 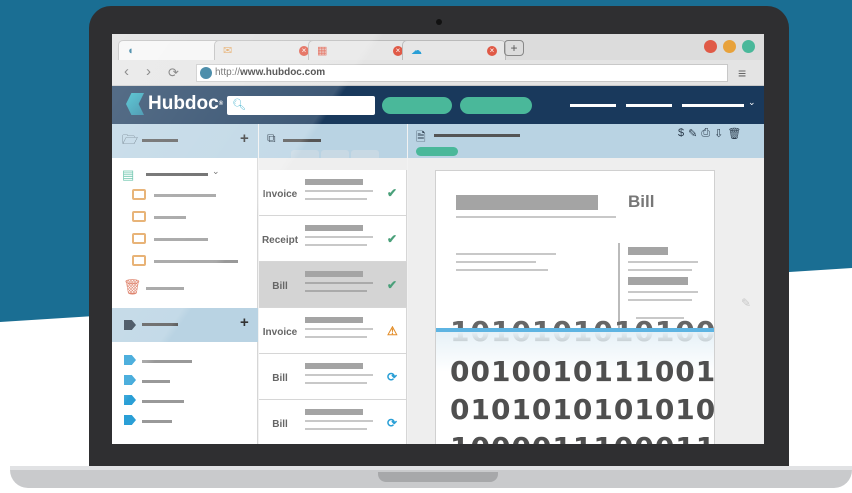 I want to click on refresh-icon: ⟳, so click(x=173, y=73).